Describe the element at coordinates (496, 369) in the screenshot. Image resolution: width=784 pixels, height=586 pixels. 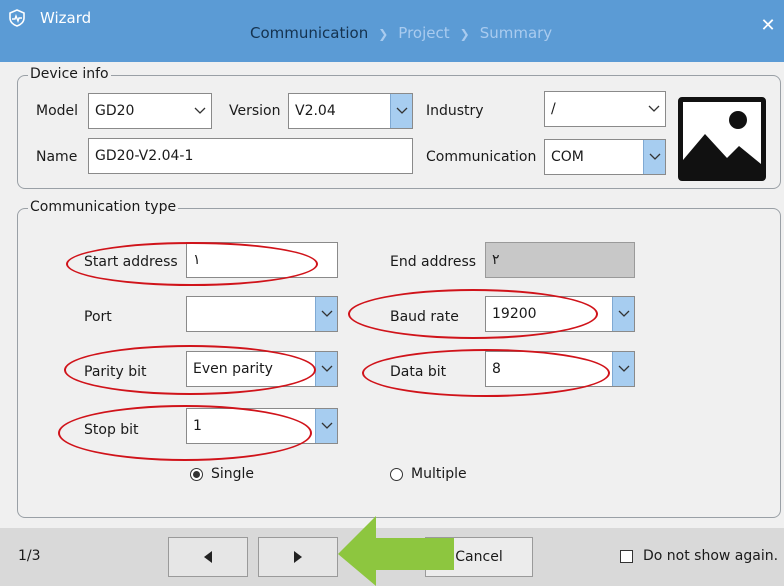
I see `data-bit-value: 8` at that location.